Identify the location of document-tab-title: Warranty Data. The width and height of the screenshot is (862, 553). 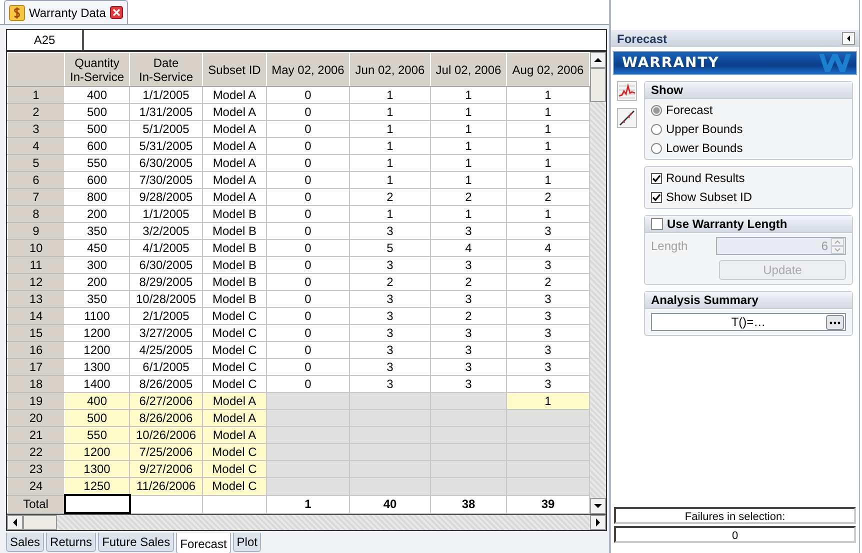
(67, 13).